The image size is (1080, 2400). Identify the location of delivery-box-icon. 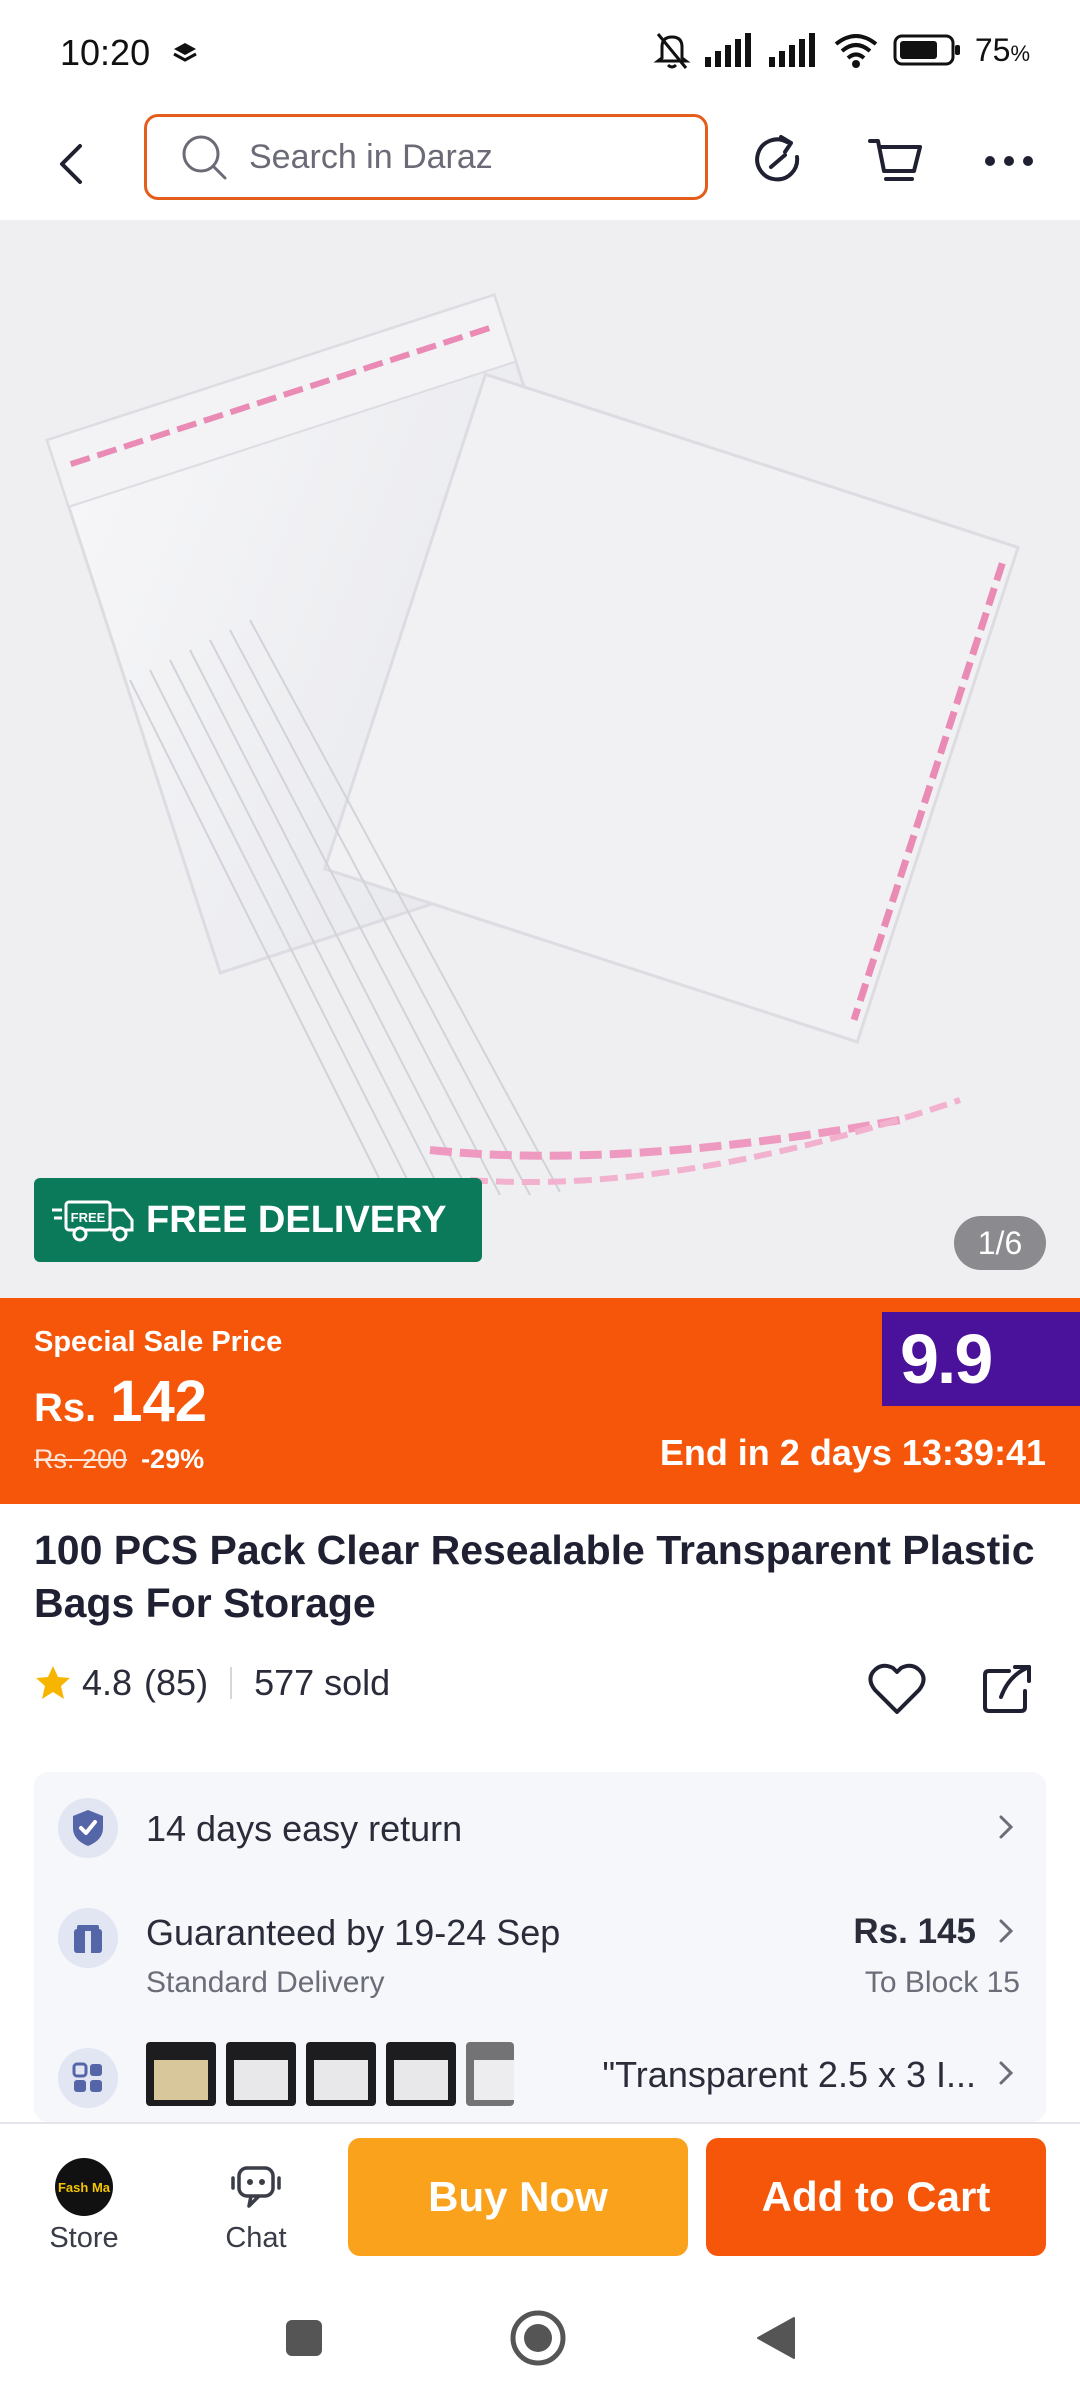
(88, 1938).